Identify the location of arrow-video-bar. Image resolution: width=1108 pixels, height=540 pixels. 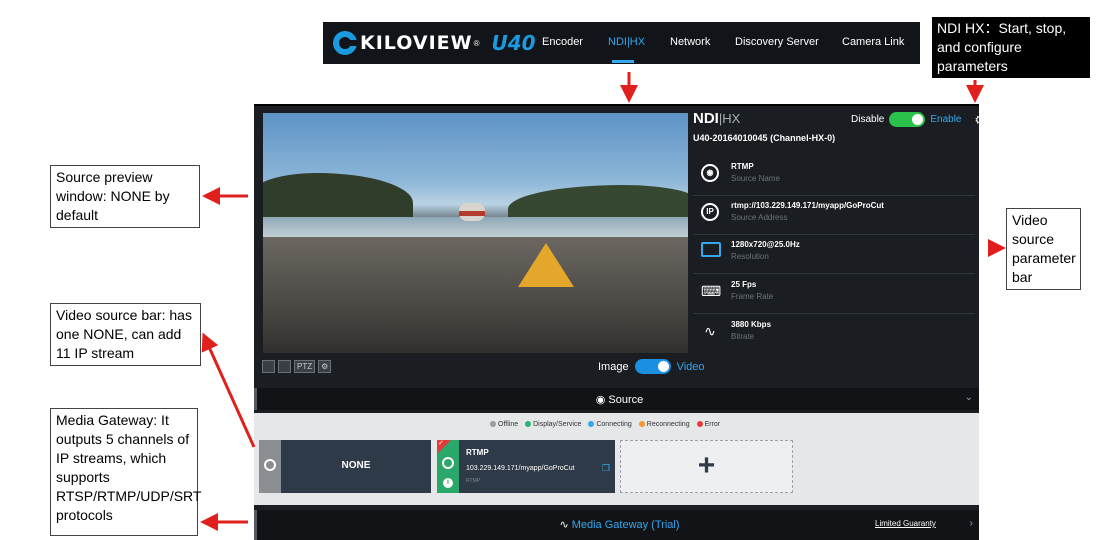
(228, 390).